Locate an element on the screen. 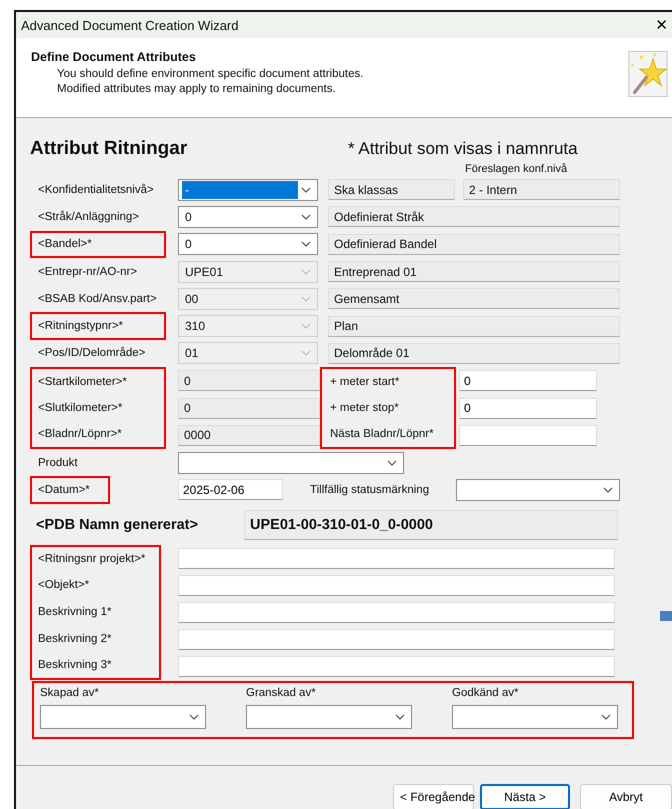 This screenshot has height=809, width=672. readonly-field: Odefinierat Stråk is located at coordinates (474, 217).